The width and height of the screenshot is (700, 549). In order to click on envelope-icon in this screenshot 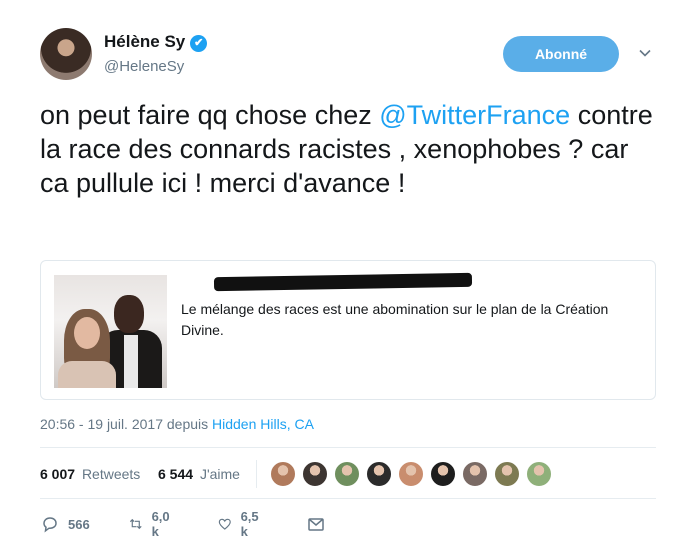, I will do `click(316, 524)`.